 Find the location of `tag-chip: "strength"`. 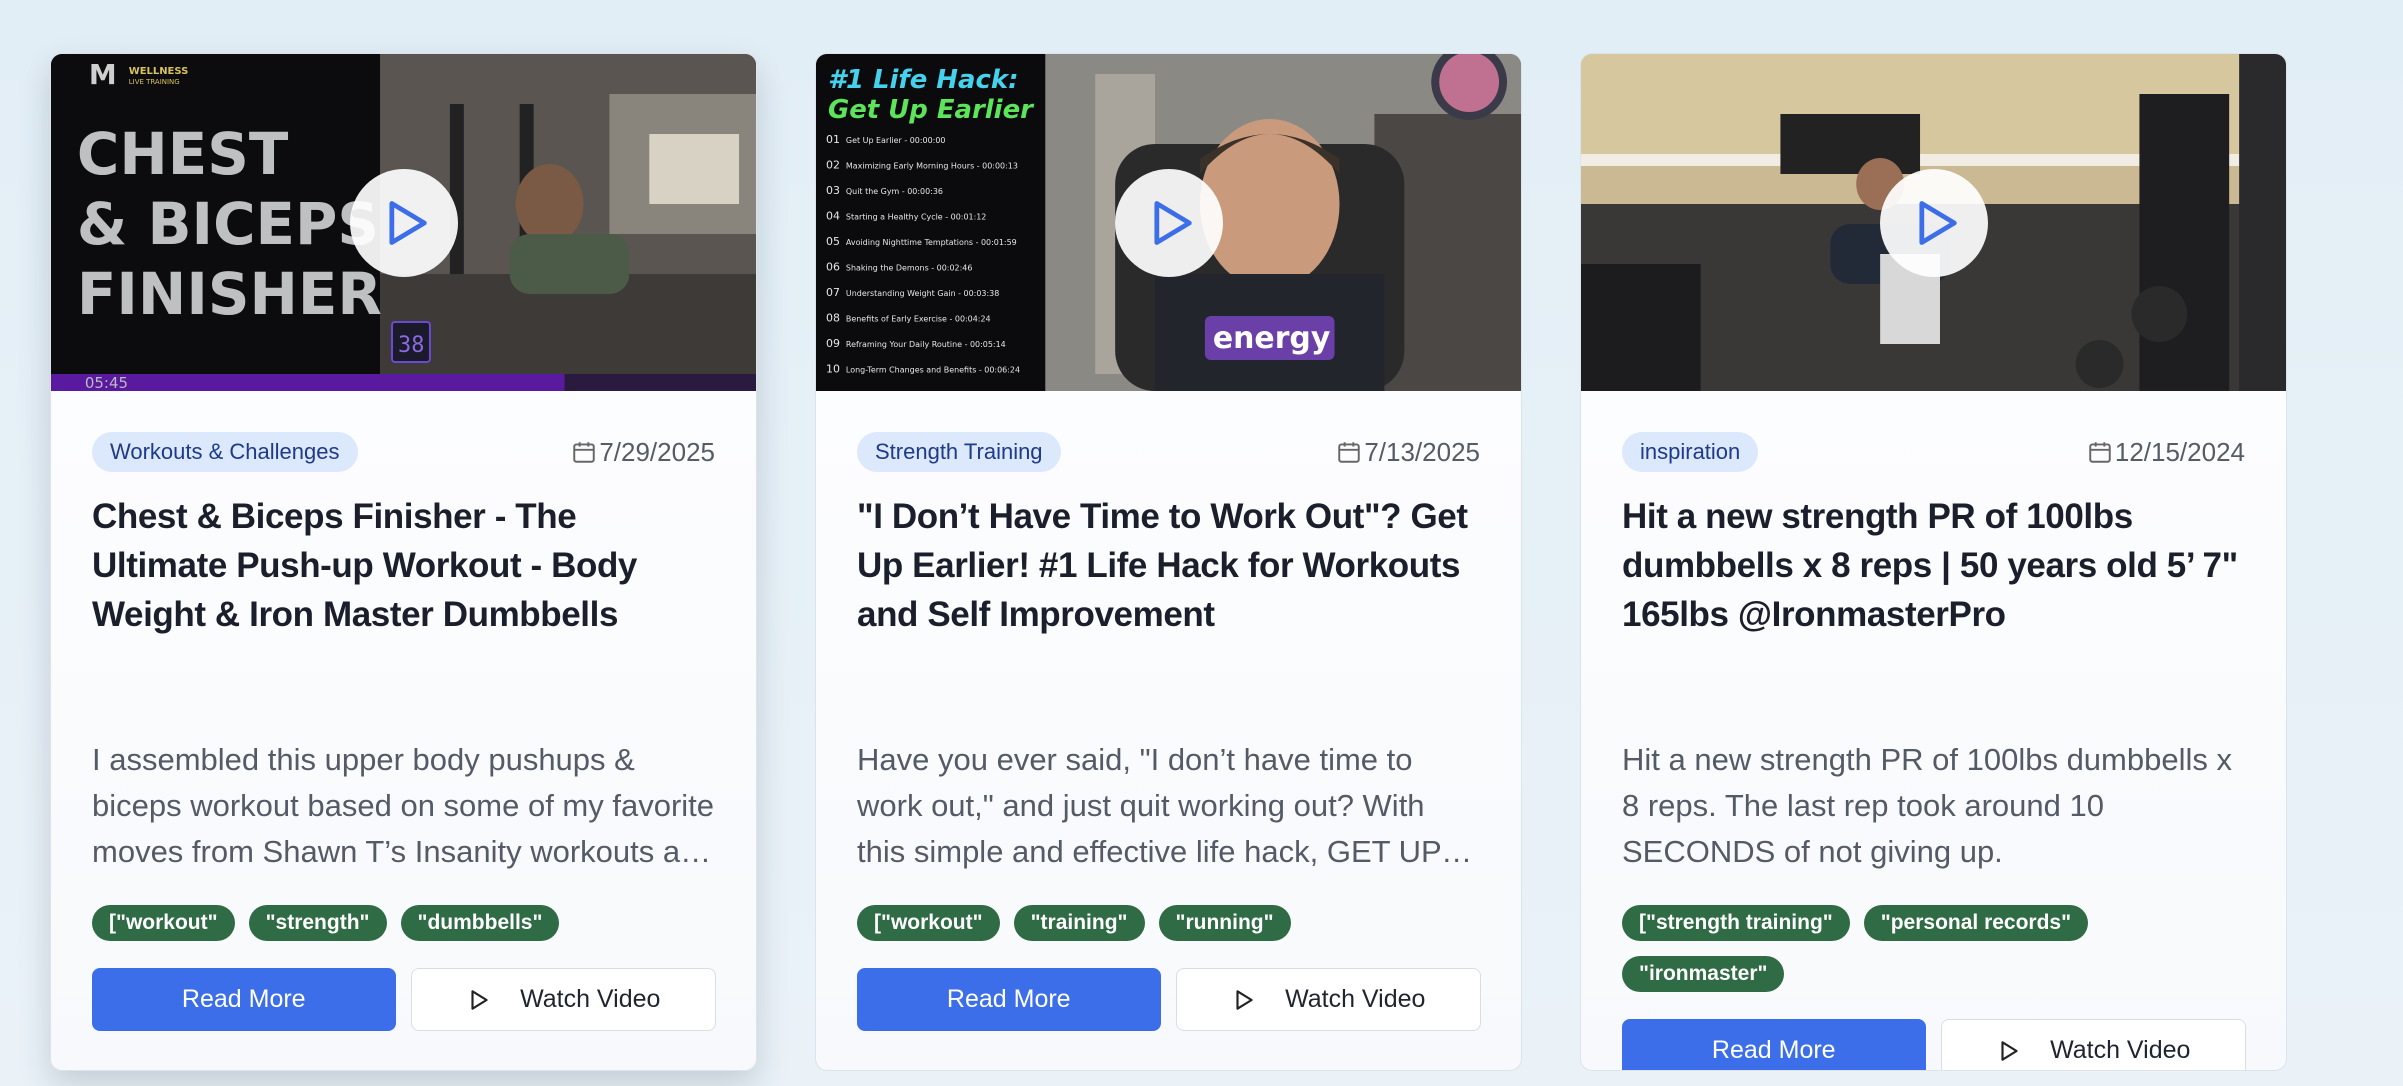

tag-chip: "strength" is located at coordinates (317, 923).